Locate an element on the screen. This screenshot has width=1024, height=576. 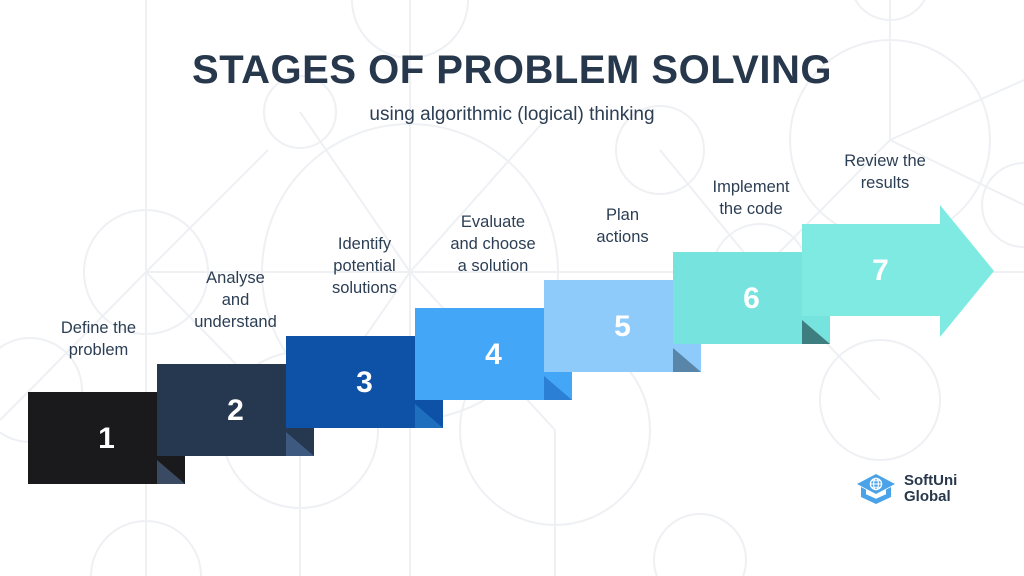
page-subtitle: using algorithmic (logical) thinking is located at coordinates (512, 114).